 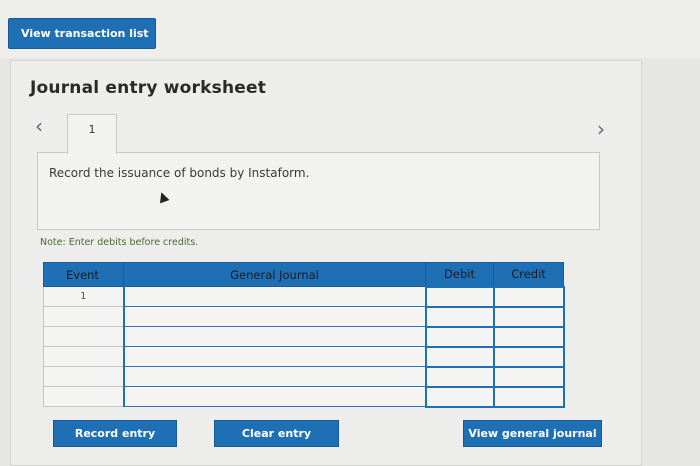 I want to click on tab-label: 1, so click(x=92, y=129).